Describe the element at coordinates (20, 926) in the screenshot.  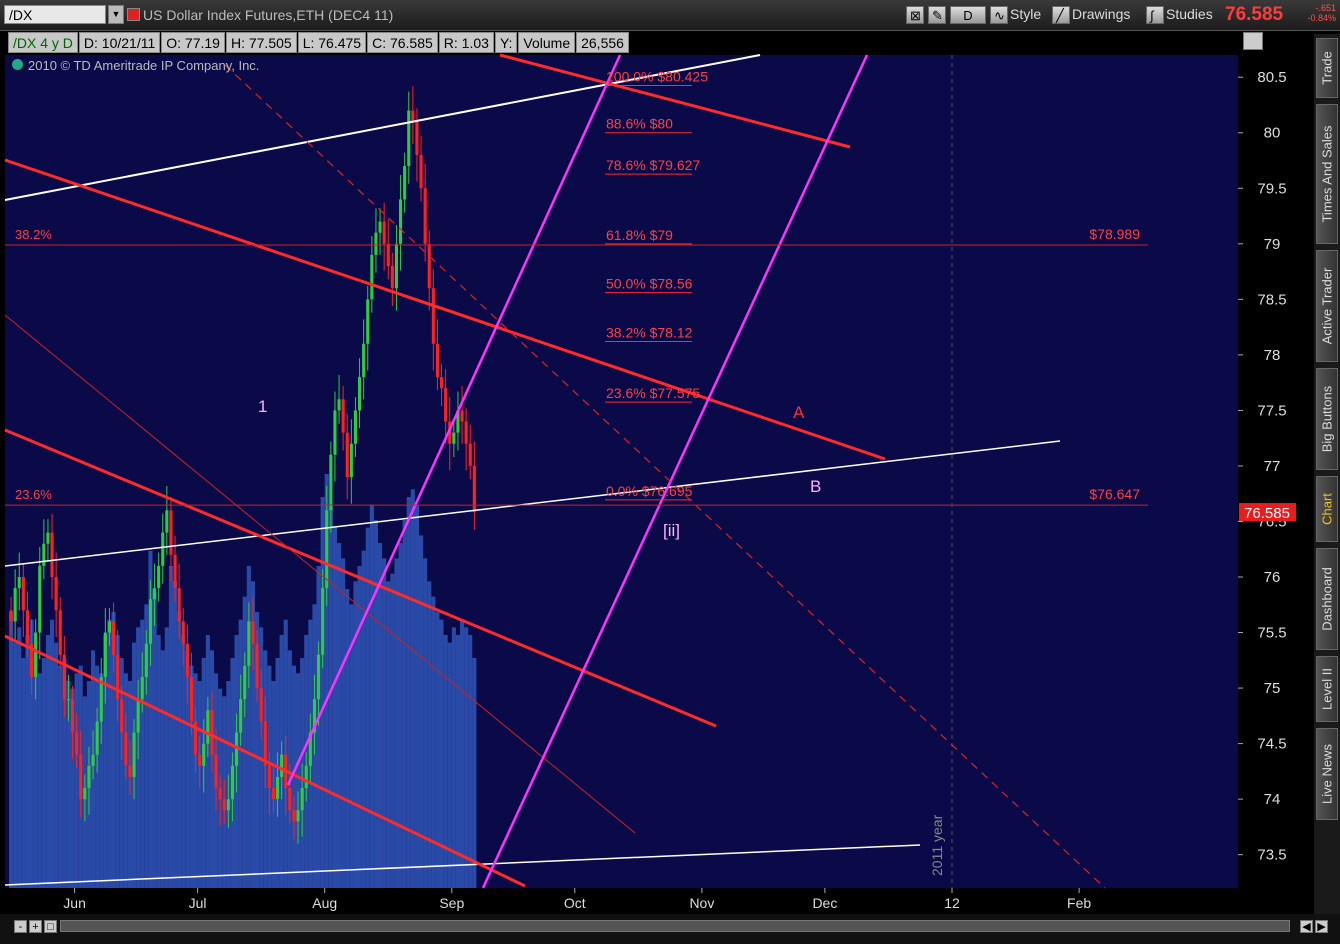
I see `zoom-out-button: -` at that location.